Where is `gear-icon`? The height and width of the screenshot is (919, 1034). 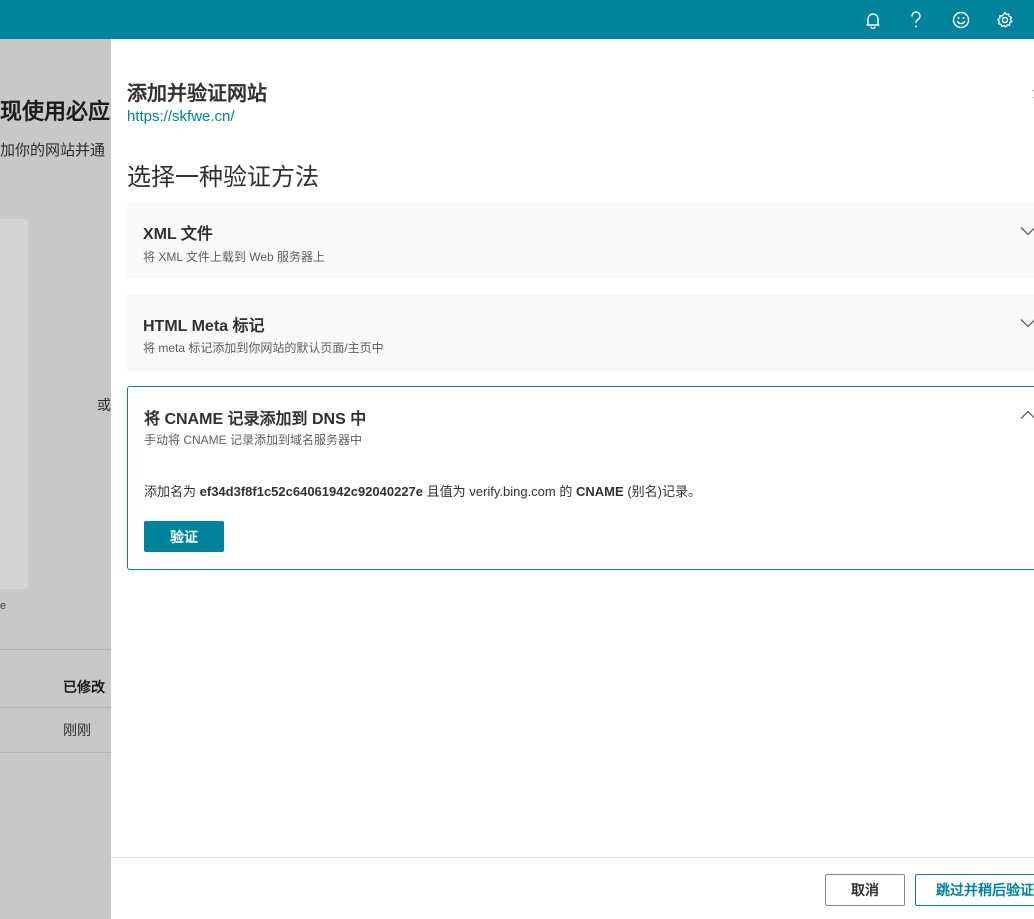 gear-icon is located at coordinates (1005, 19).